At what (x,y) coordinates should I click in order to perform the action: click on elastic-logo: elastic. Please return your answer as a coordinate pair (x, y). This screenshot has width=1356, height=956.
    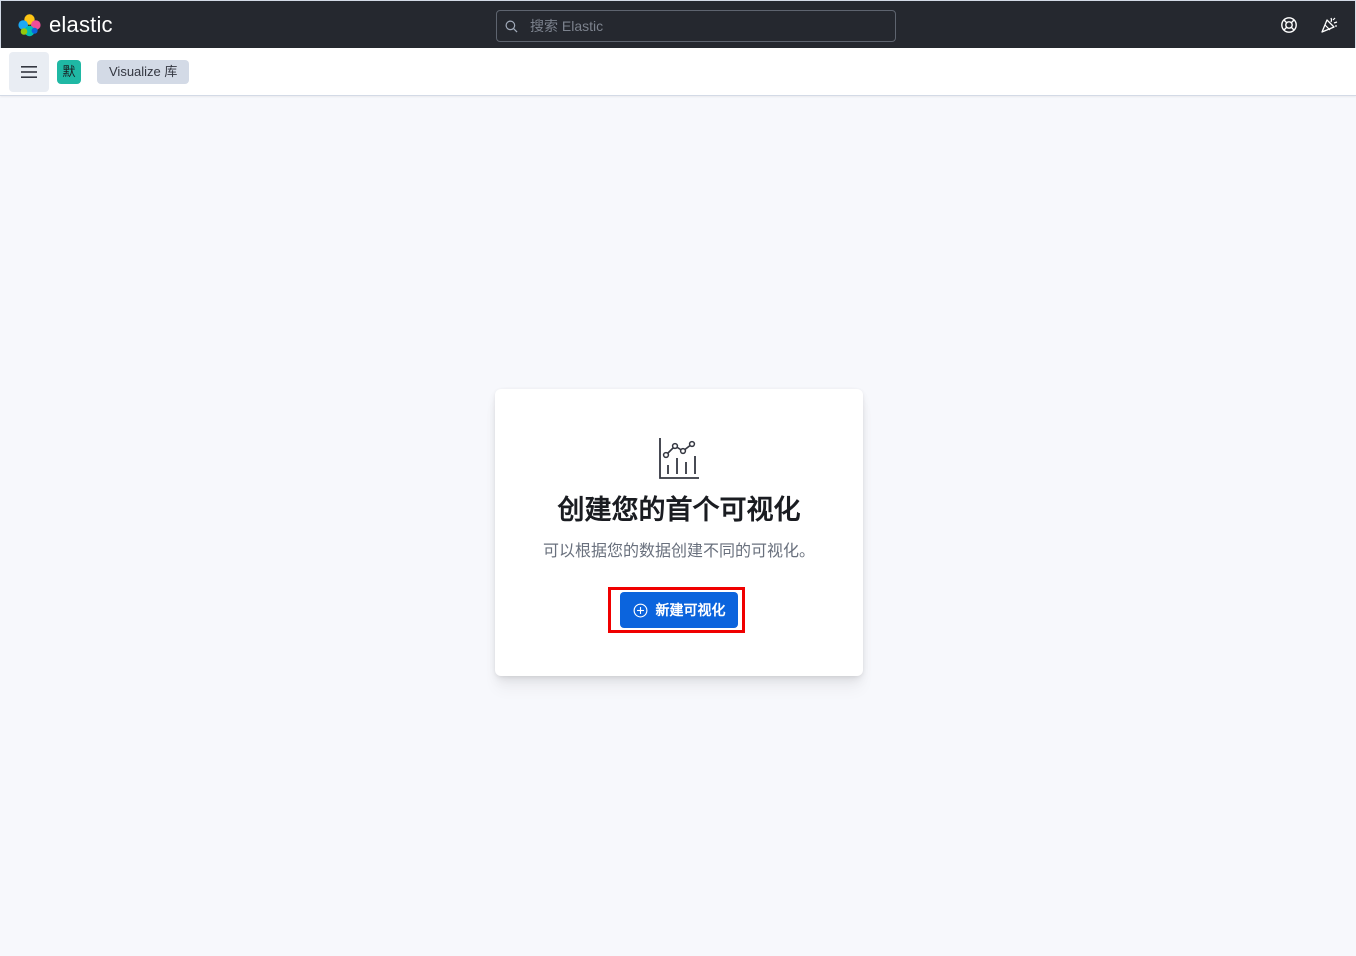
    Looking at the image, I should click on (65, 25).